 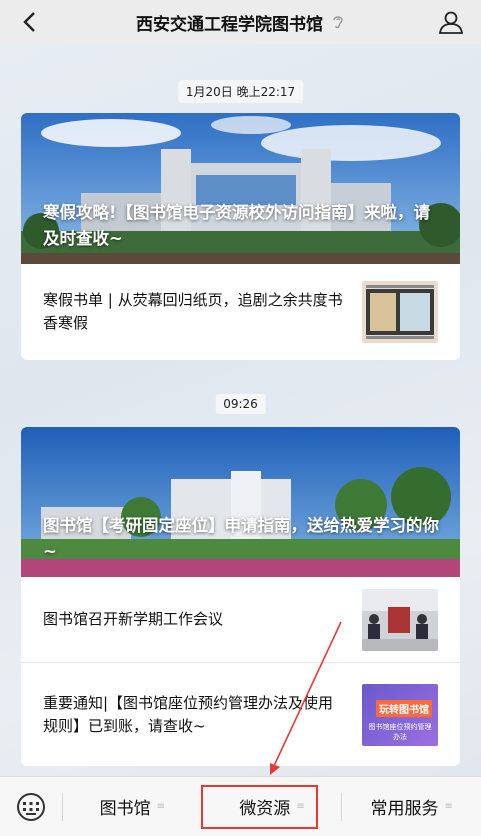 I want to click on thumbnail-banner-title: 玩转图书馆, so click(x=404, y=708).